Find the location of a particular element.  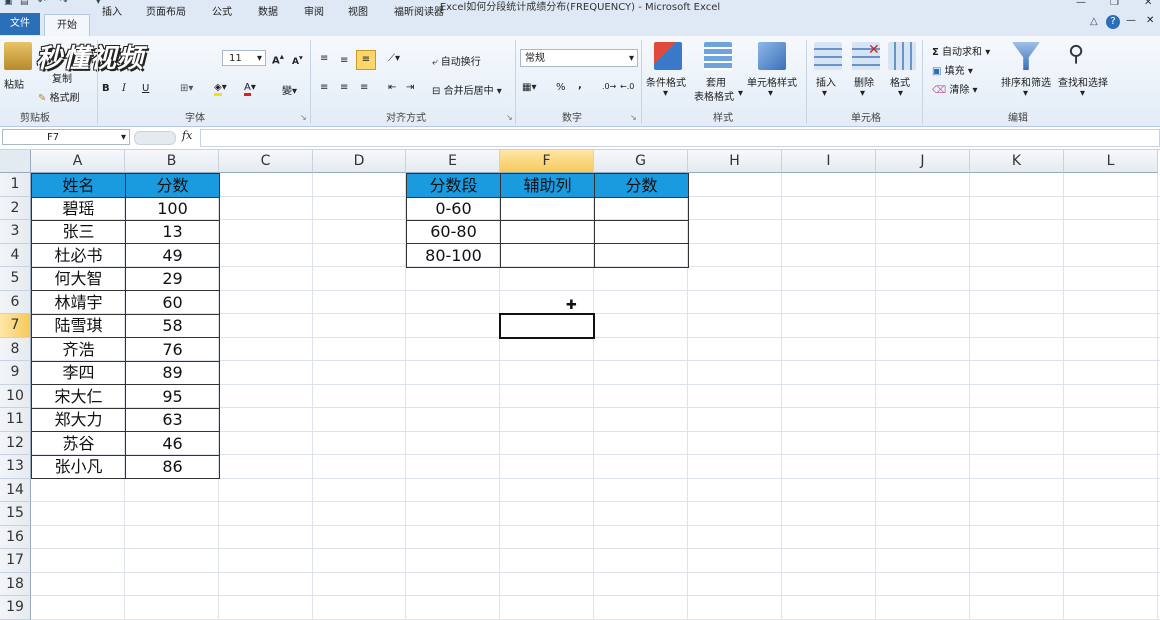

shrink-font-button: A▾ is located at coordinates (297, 60).